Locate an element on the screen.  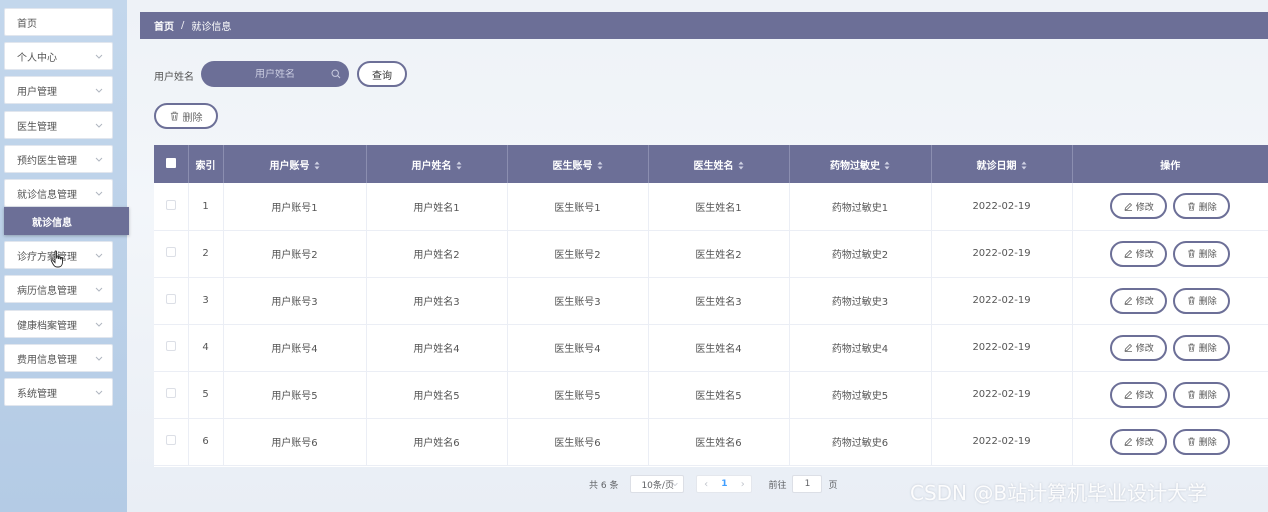
column-header-index: 索引 is located at coordinates (206, 164).